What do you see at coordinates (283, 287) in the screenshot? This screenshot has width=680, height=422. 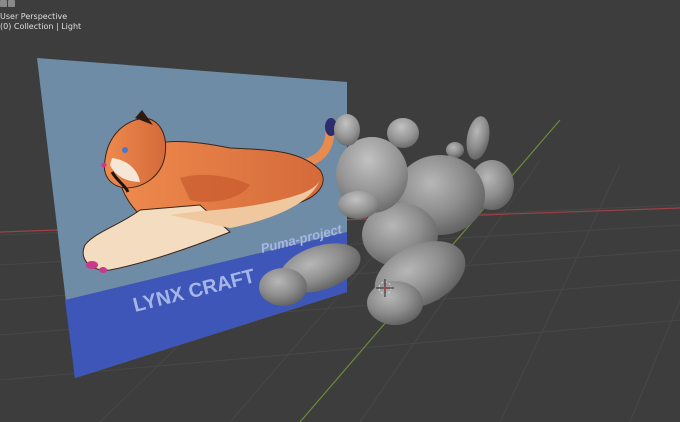 I see `mesh-front-paw-left` at bounding box center [283, 287].